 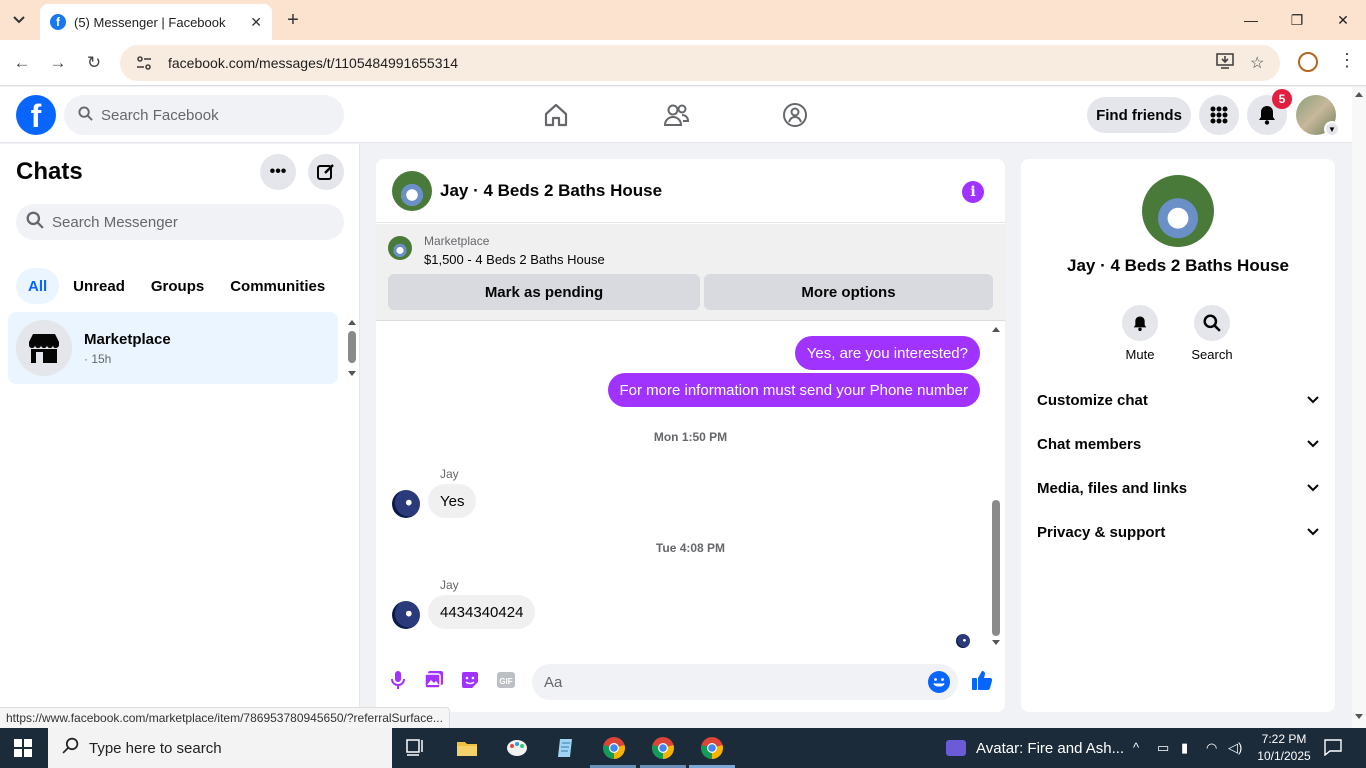 What do you see at coordinates (1092, 400) in the screenshot?
I see `section-label: Customize chat` at bounding box center [1092, 400].